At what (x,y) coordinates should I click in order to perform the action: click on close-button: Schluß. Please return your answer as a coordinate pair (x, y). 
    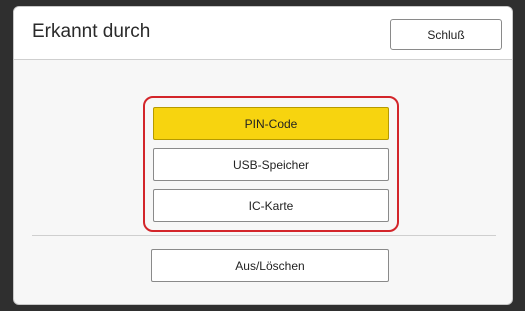
    Looking at the image, I should click on (446, 34).